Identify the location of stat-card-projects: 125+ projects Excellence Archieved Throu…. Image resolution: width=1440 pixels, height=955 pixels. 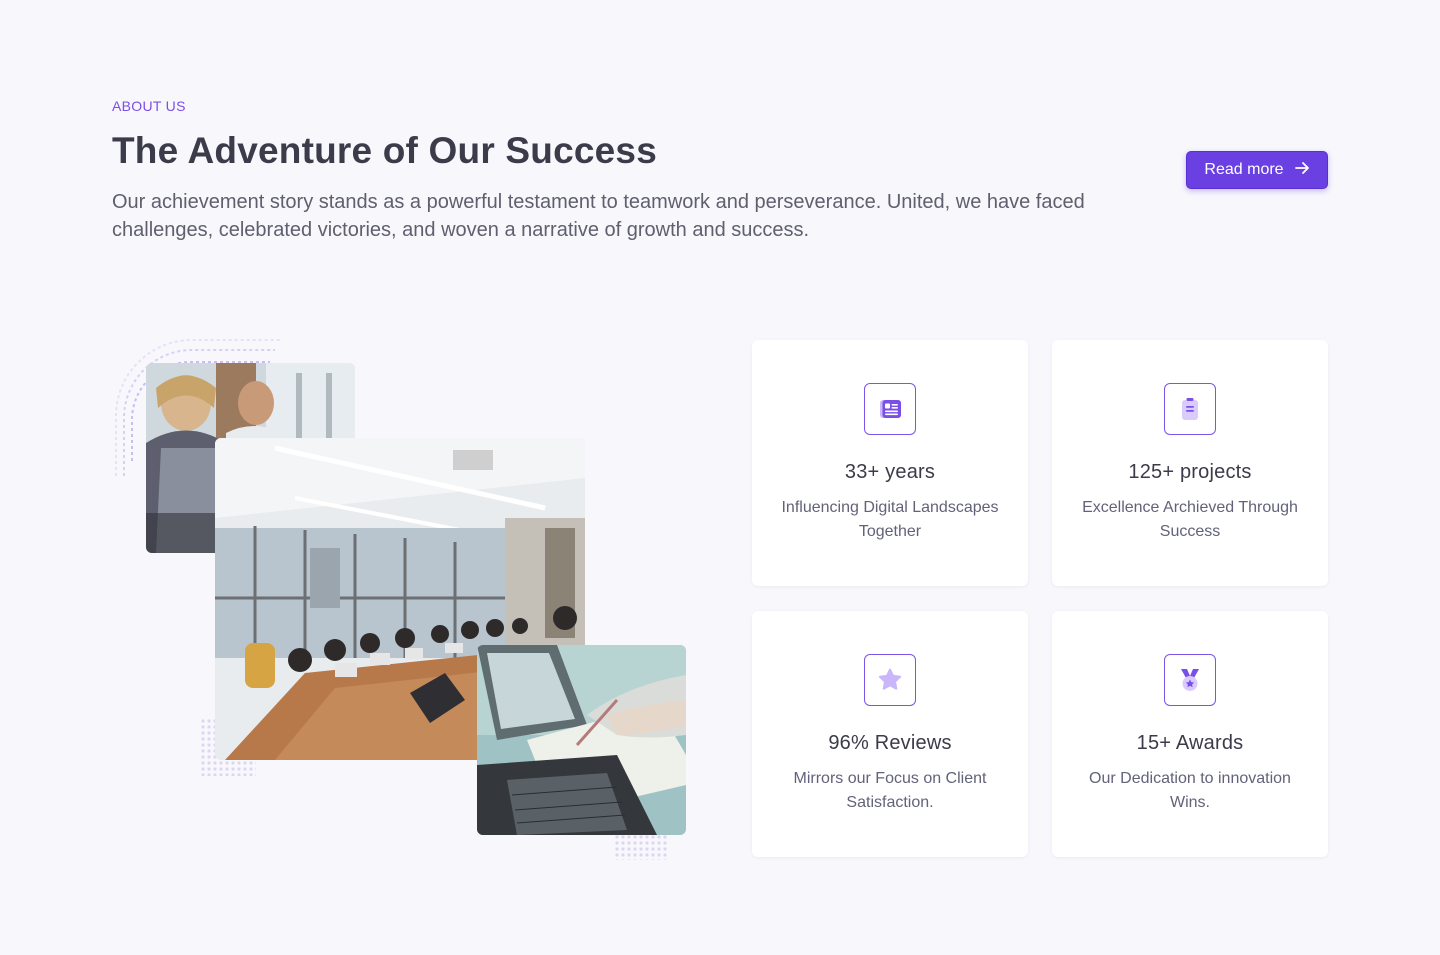
(1190, 463).